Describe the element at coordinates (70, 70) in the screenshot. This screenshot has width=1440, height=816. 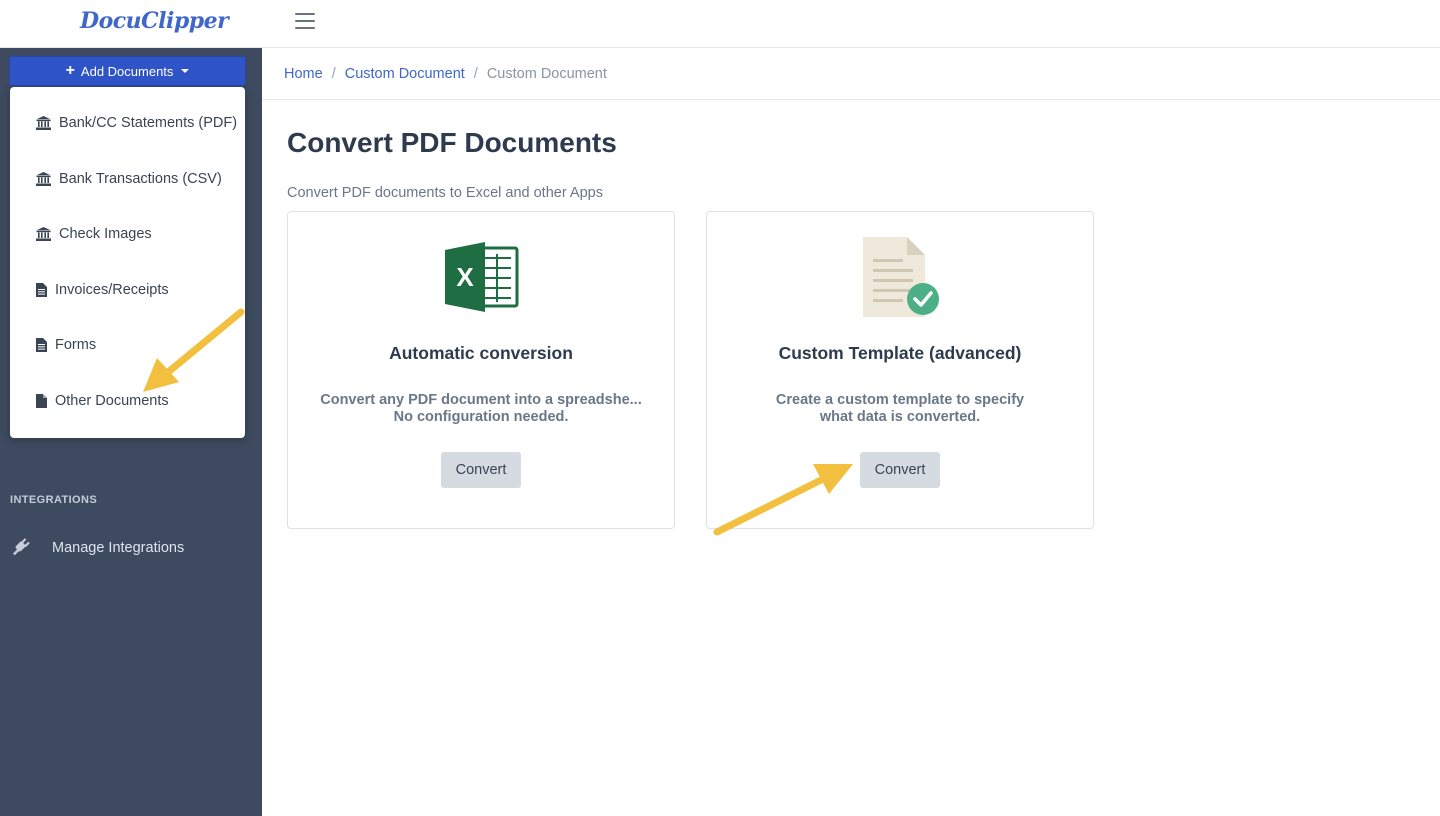
I see `plus-icon: +` at that location.